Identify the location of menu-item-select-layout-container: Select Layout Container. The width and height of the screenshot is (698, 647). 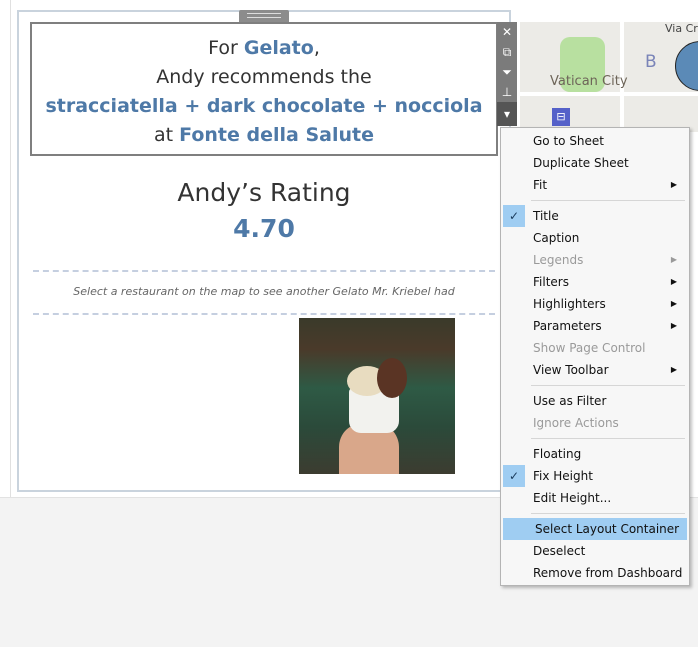
(595, 529).